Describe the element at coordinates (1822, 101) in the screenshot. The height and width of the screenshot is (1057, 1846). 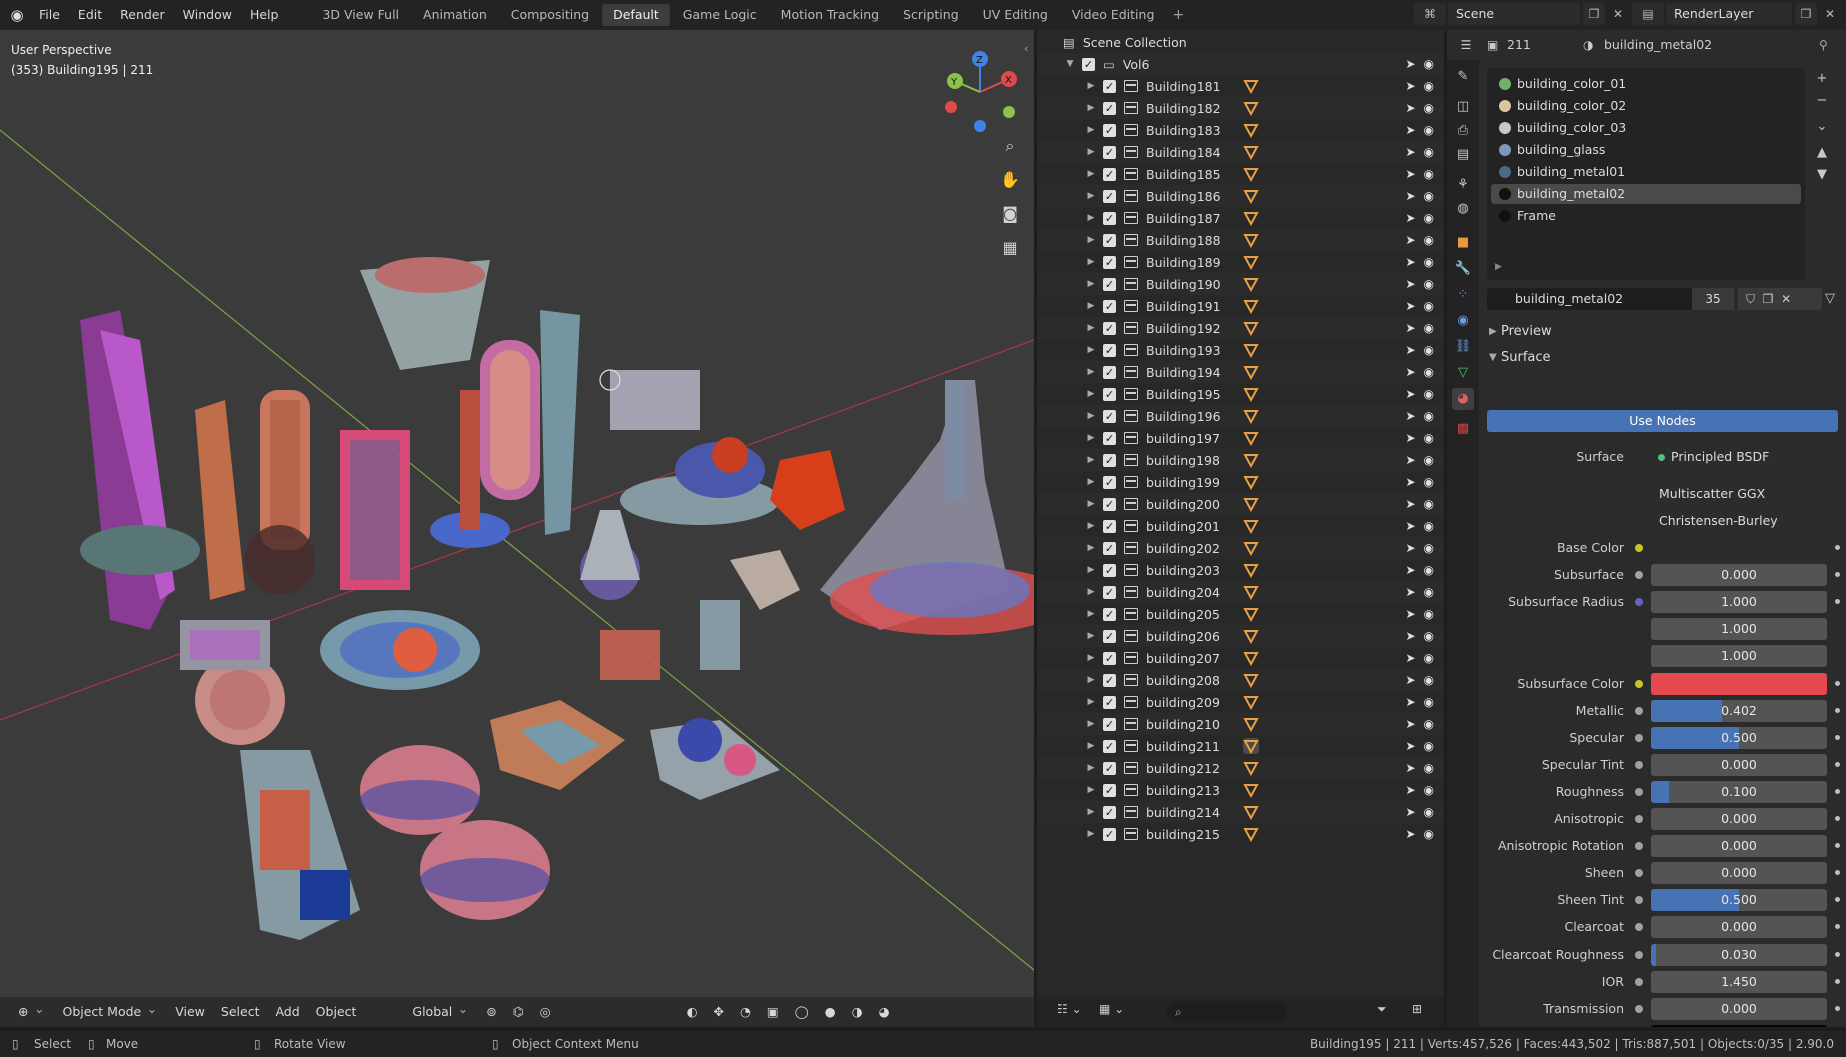
I see `remove-slot-button: −` at that location.